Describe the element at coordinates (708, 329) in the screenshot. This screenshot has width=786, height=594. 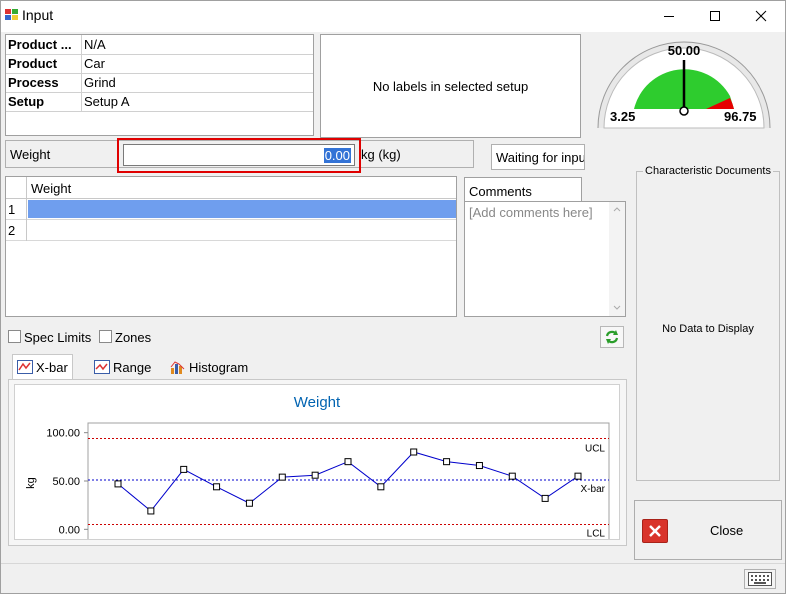
I see `documents-empty-text: No Data to Display` at that location.